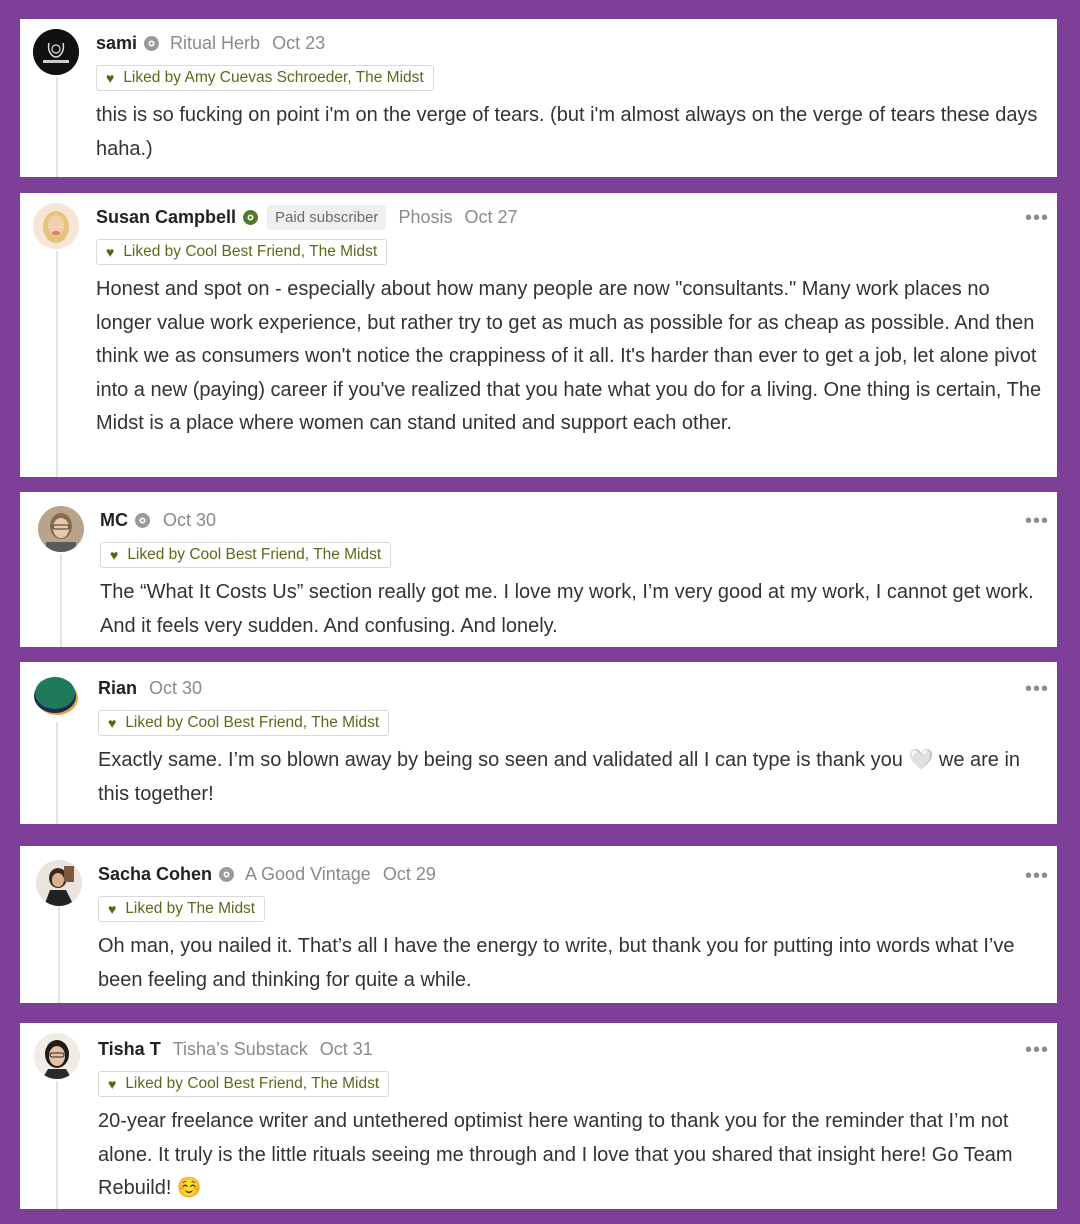  Describe the element at coordinates (129, 1049) in the screenshot. I see `commenter-name: Tisha T` at that location.